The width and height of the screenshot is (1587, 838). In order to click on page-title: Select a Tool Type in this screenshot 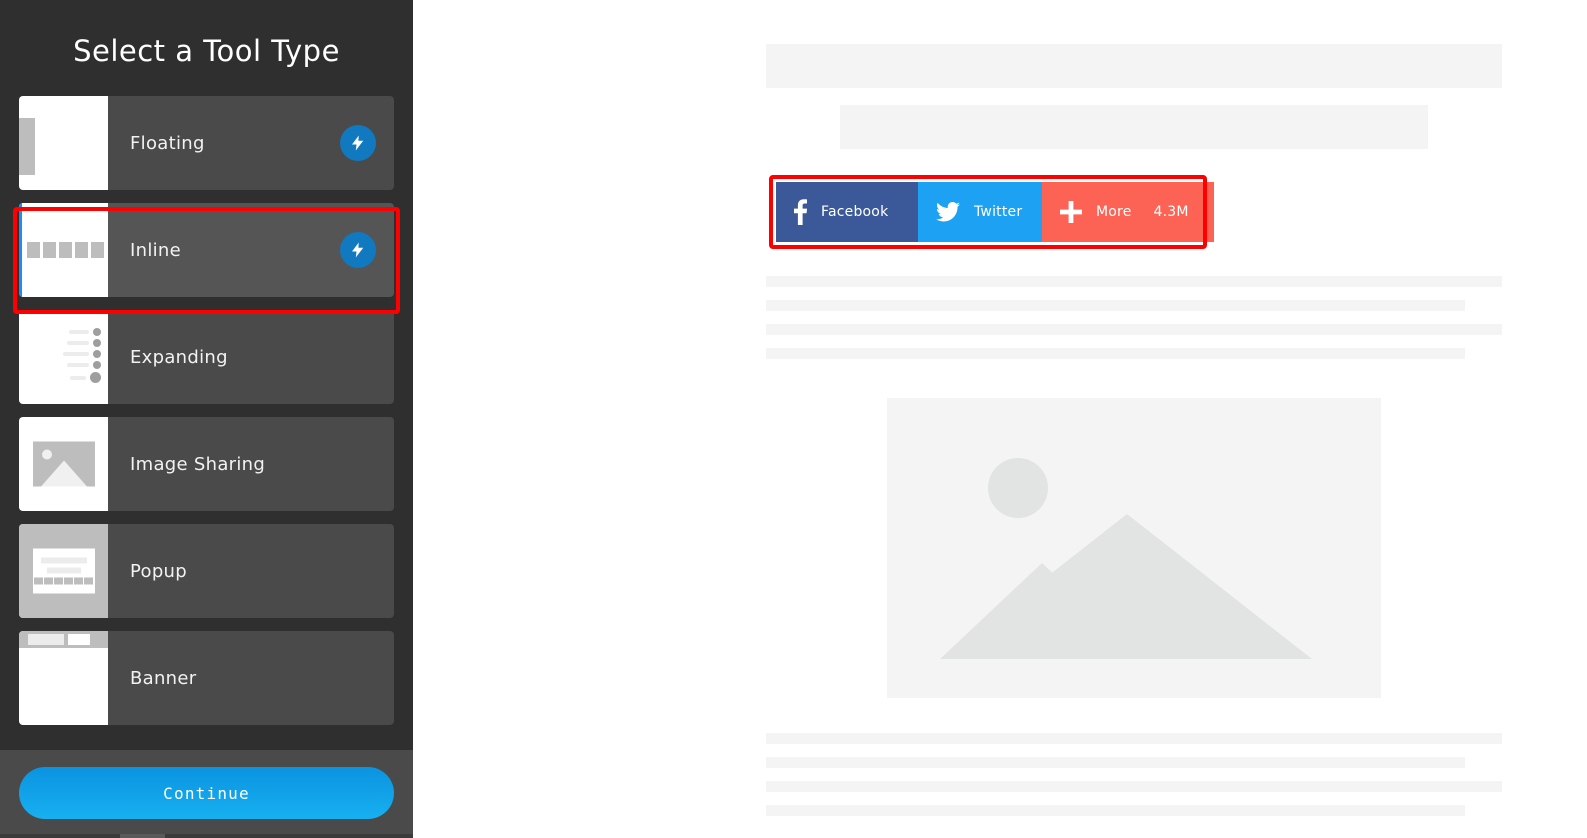, I will do `click(206, 51)`.